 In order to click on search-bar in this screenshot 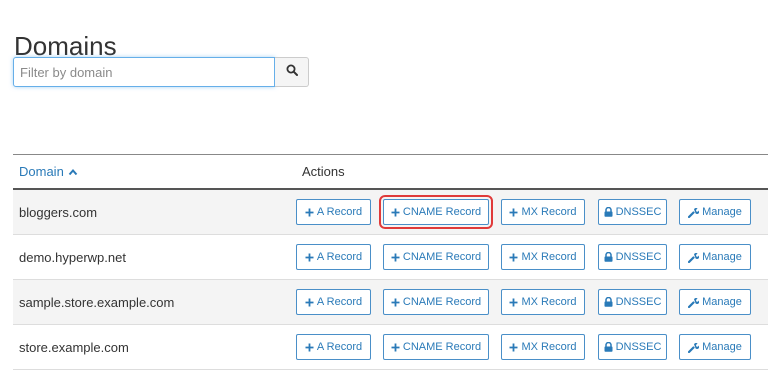, I will do `click(161, 72)`.